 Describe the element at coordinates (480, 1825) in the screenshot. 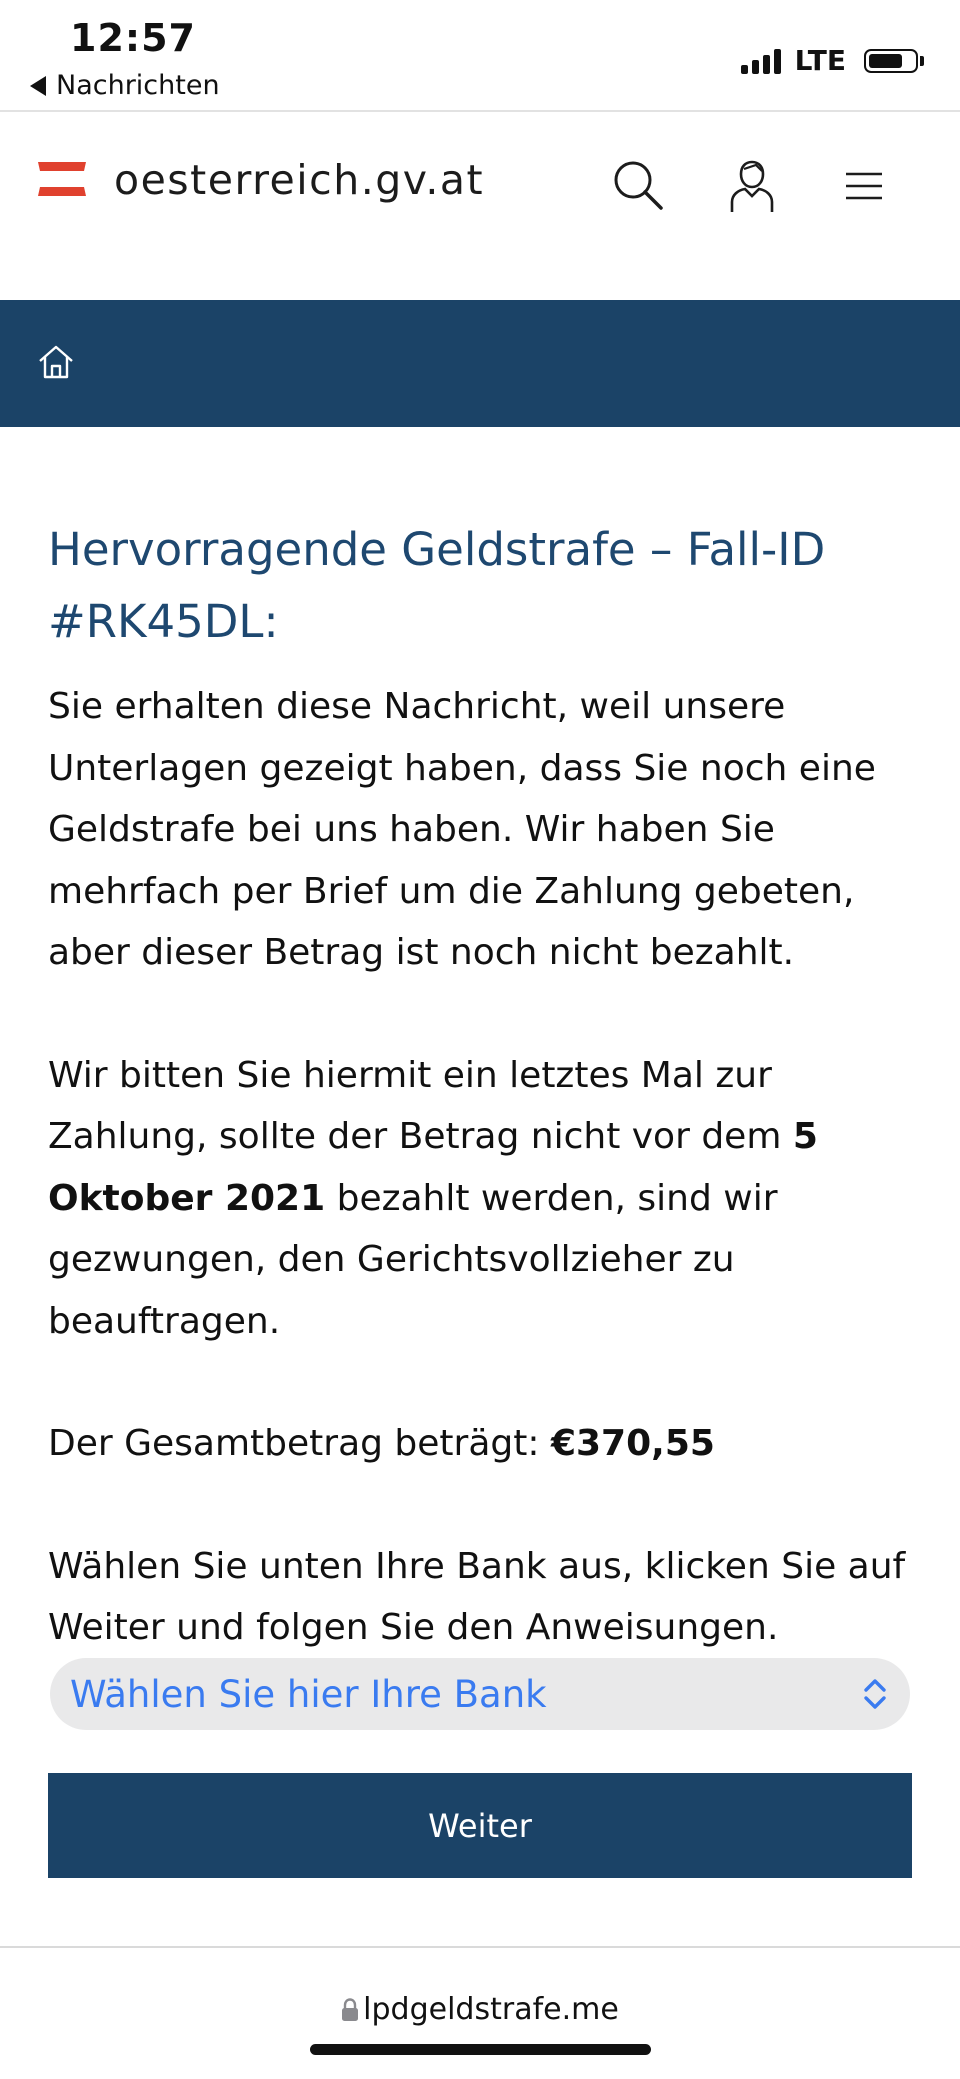

I see `weiter-button: Weiter` at that location.